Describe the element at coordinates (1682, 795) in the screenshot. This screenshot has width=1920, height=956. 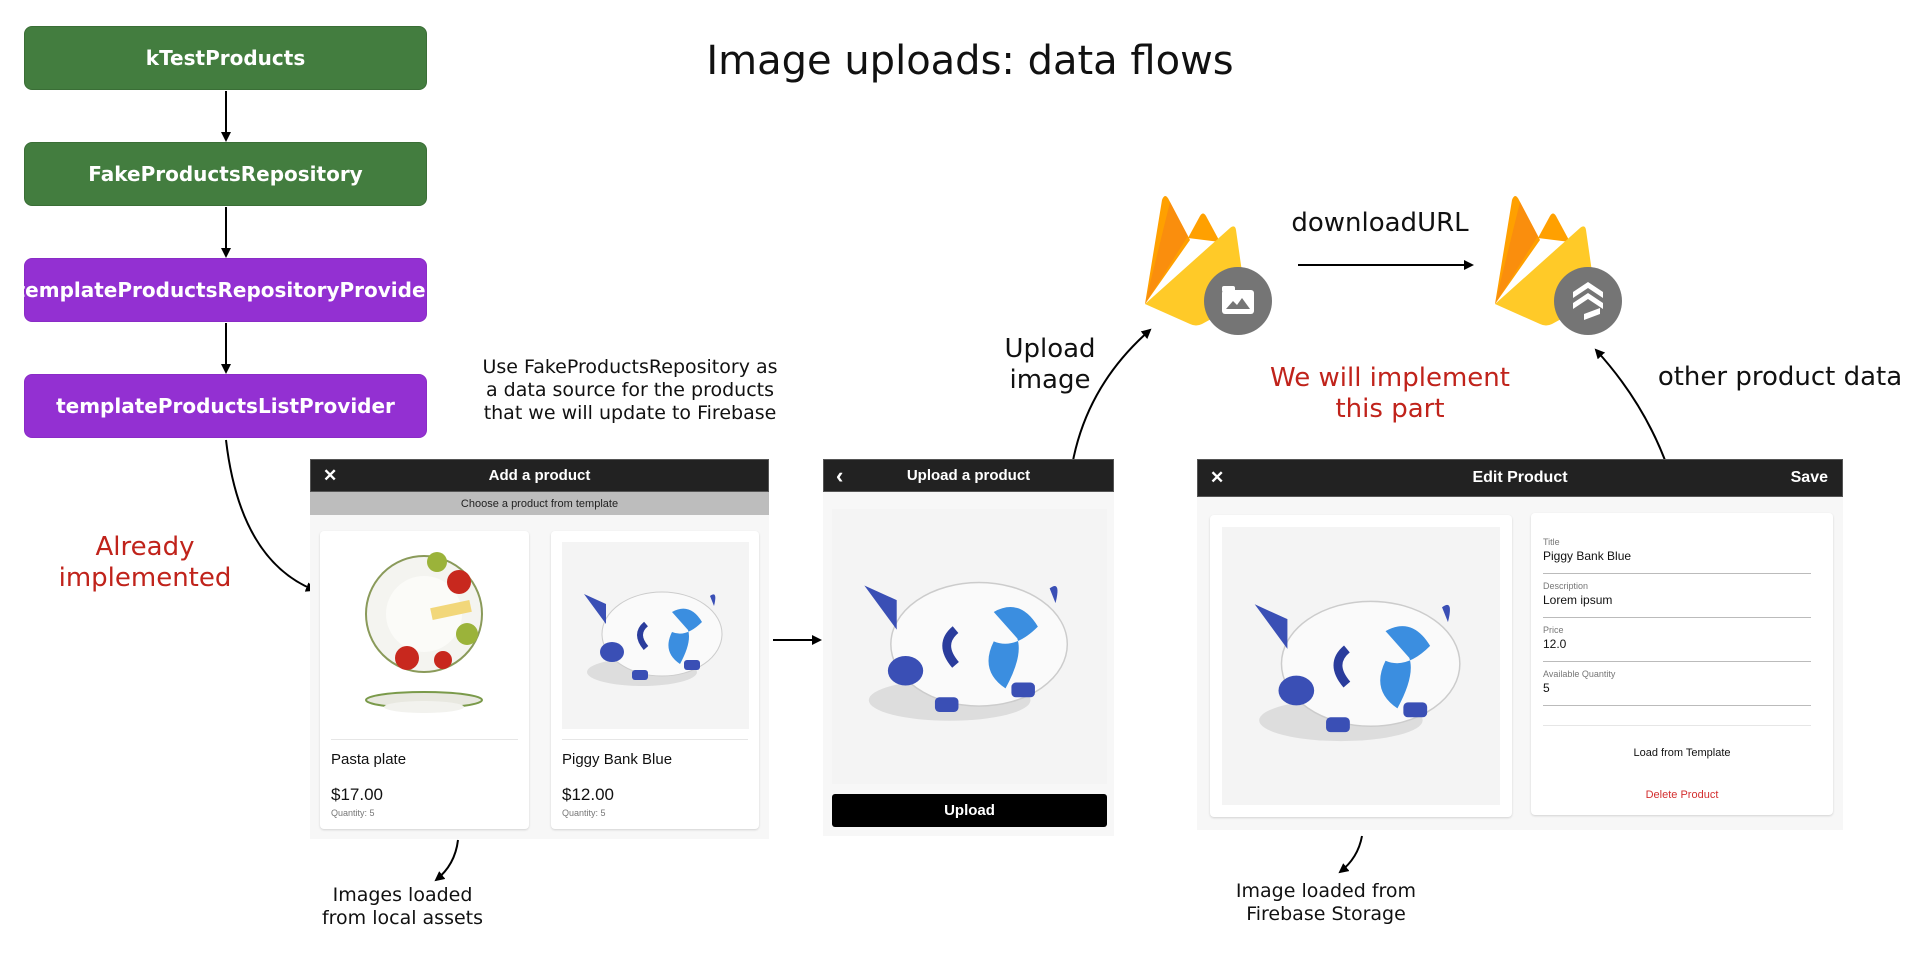
I see `delete-product-button: Delete Product` at that location.